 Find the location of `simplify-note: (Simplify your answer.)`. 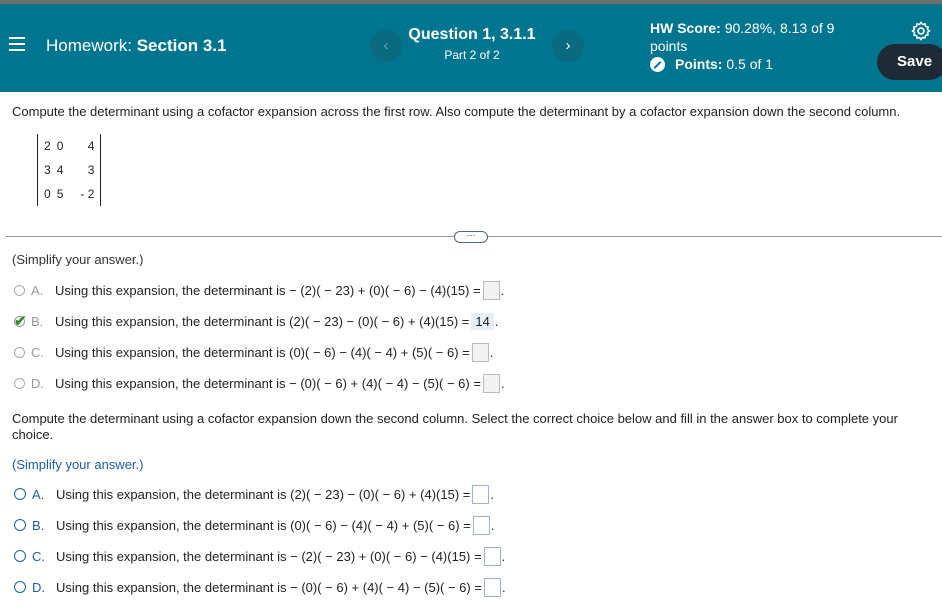

simplify-note: (Simplify your answer.) is located at coordinates (78, 464).